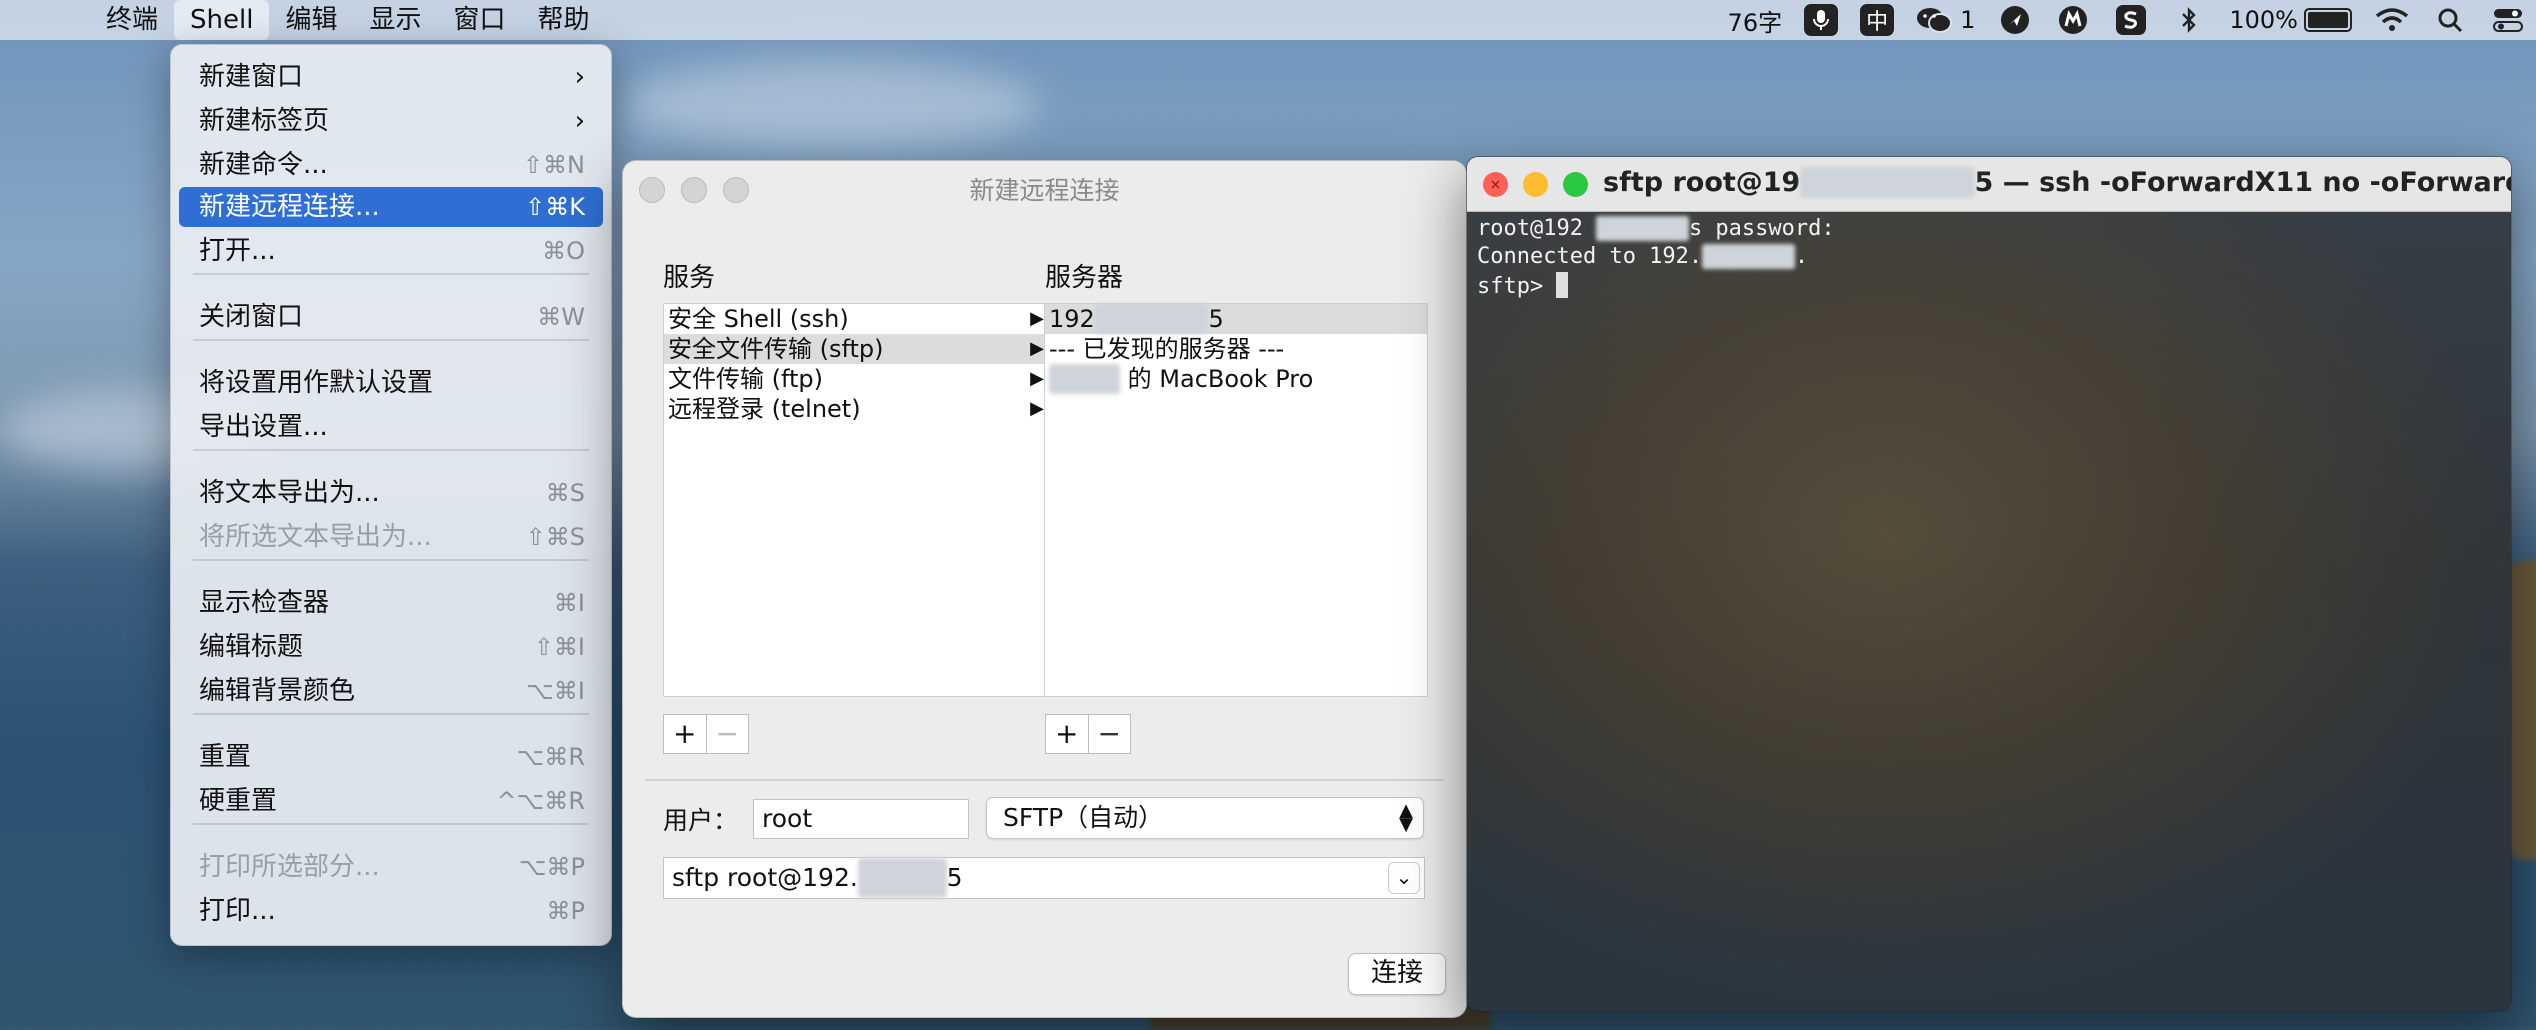 The height and width of the screenshot is (1030, 2536). What do you see at coordinates (1406, 817) in the screenshot?
I see `updown-chevron-icon: ▲ ▼` at bounding box center [1406, 817].